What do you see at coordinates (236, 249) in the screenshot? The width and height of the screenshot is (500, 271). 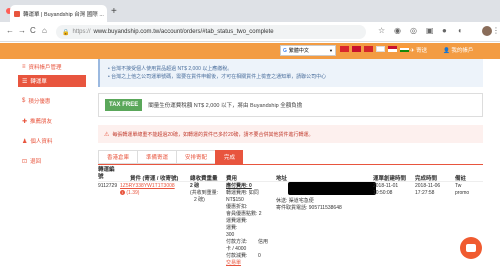 I see `fee-line: 卡 / 4000` at bounding box center [236, 249].